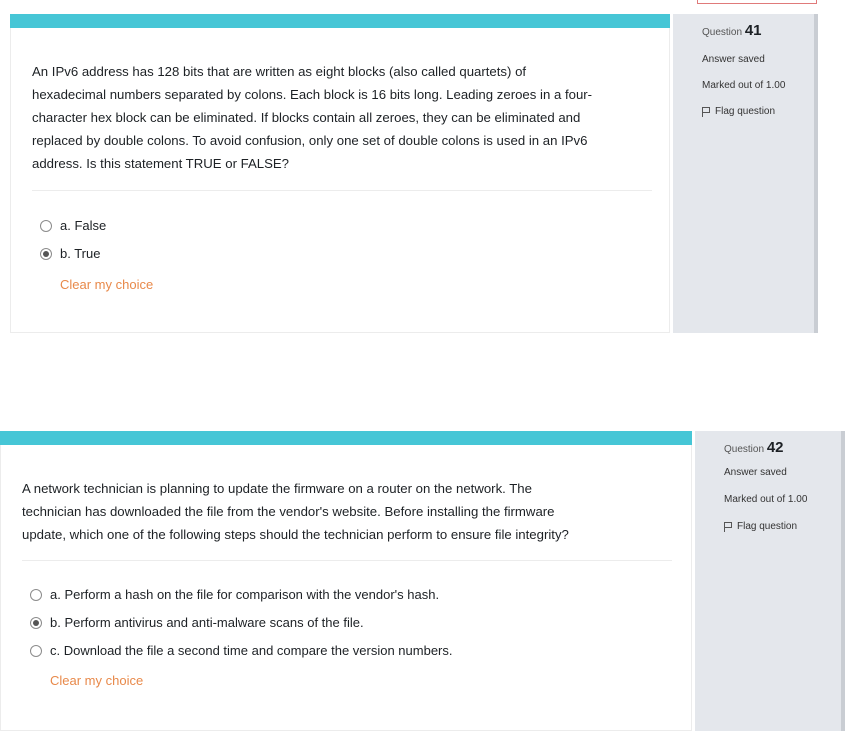 The width and height of the screenshot is (848, 731). I want to click on question-41-option-a: a. False, so click(73, 225).